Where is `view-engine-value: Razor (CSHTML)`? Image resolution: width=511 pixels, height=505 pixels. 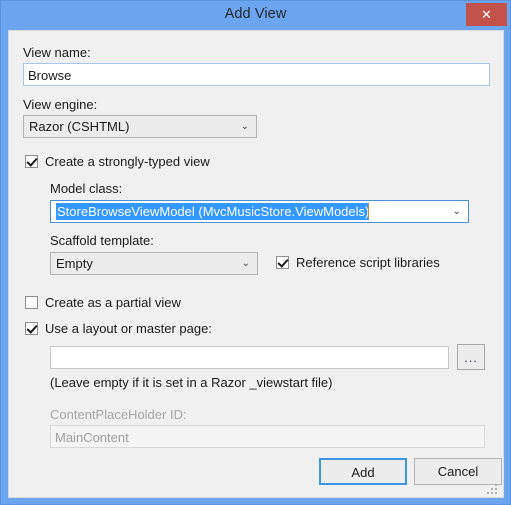 view-engine-value: Razor (CSHTML) is located at coordinates (79, 126).